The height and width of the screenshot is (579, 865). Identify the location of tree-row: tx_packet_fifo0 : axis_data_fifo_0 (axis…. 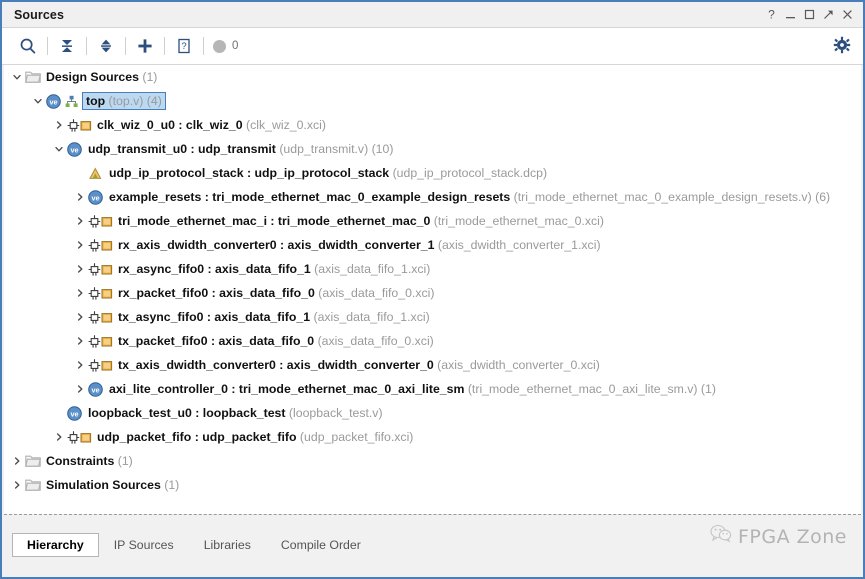
(432, 341).